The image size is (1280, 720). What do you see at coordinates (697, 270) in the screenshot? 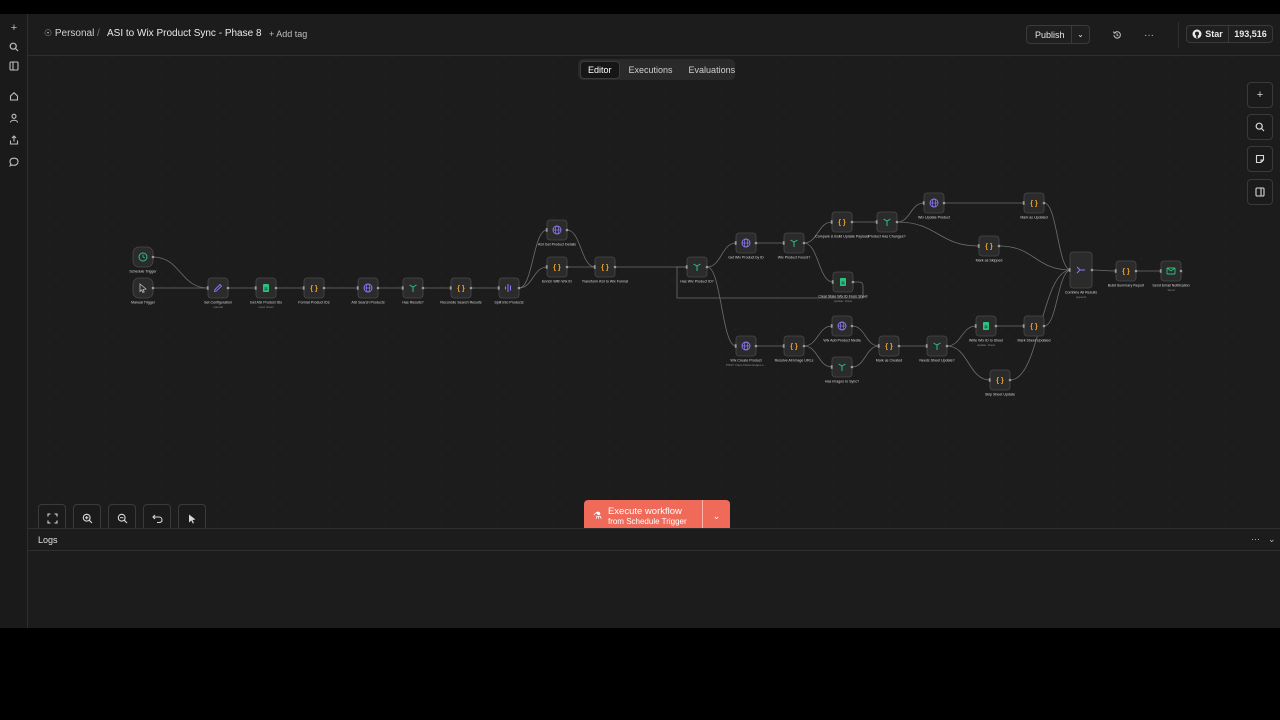
I see `node-haswixid: Has Wix Product ID?` at bounding box center [697, 270].